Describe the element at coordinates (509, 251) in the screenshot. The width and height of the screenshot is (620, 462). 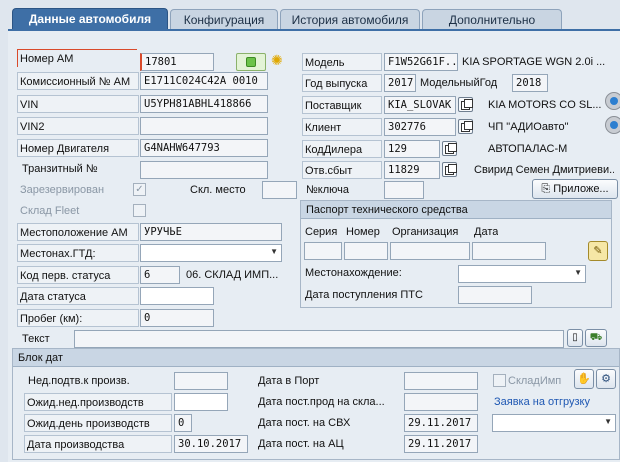
I see `pts-date-field` at that location.